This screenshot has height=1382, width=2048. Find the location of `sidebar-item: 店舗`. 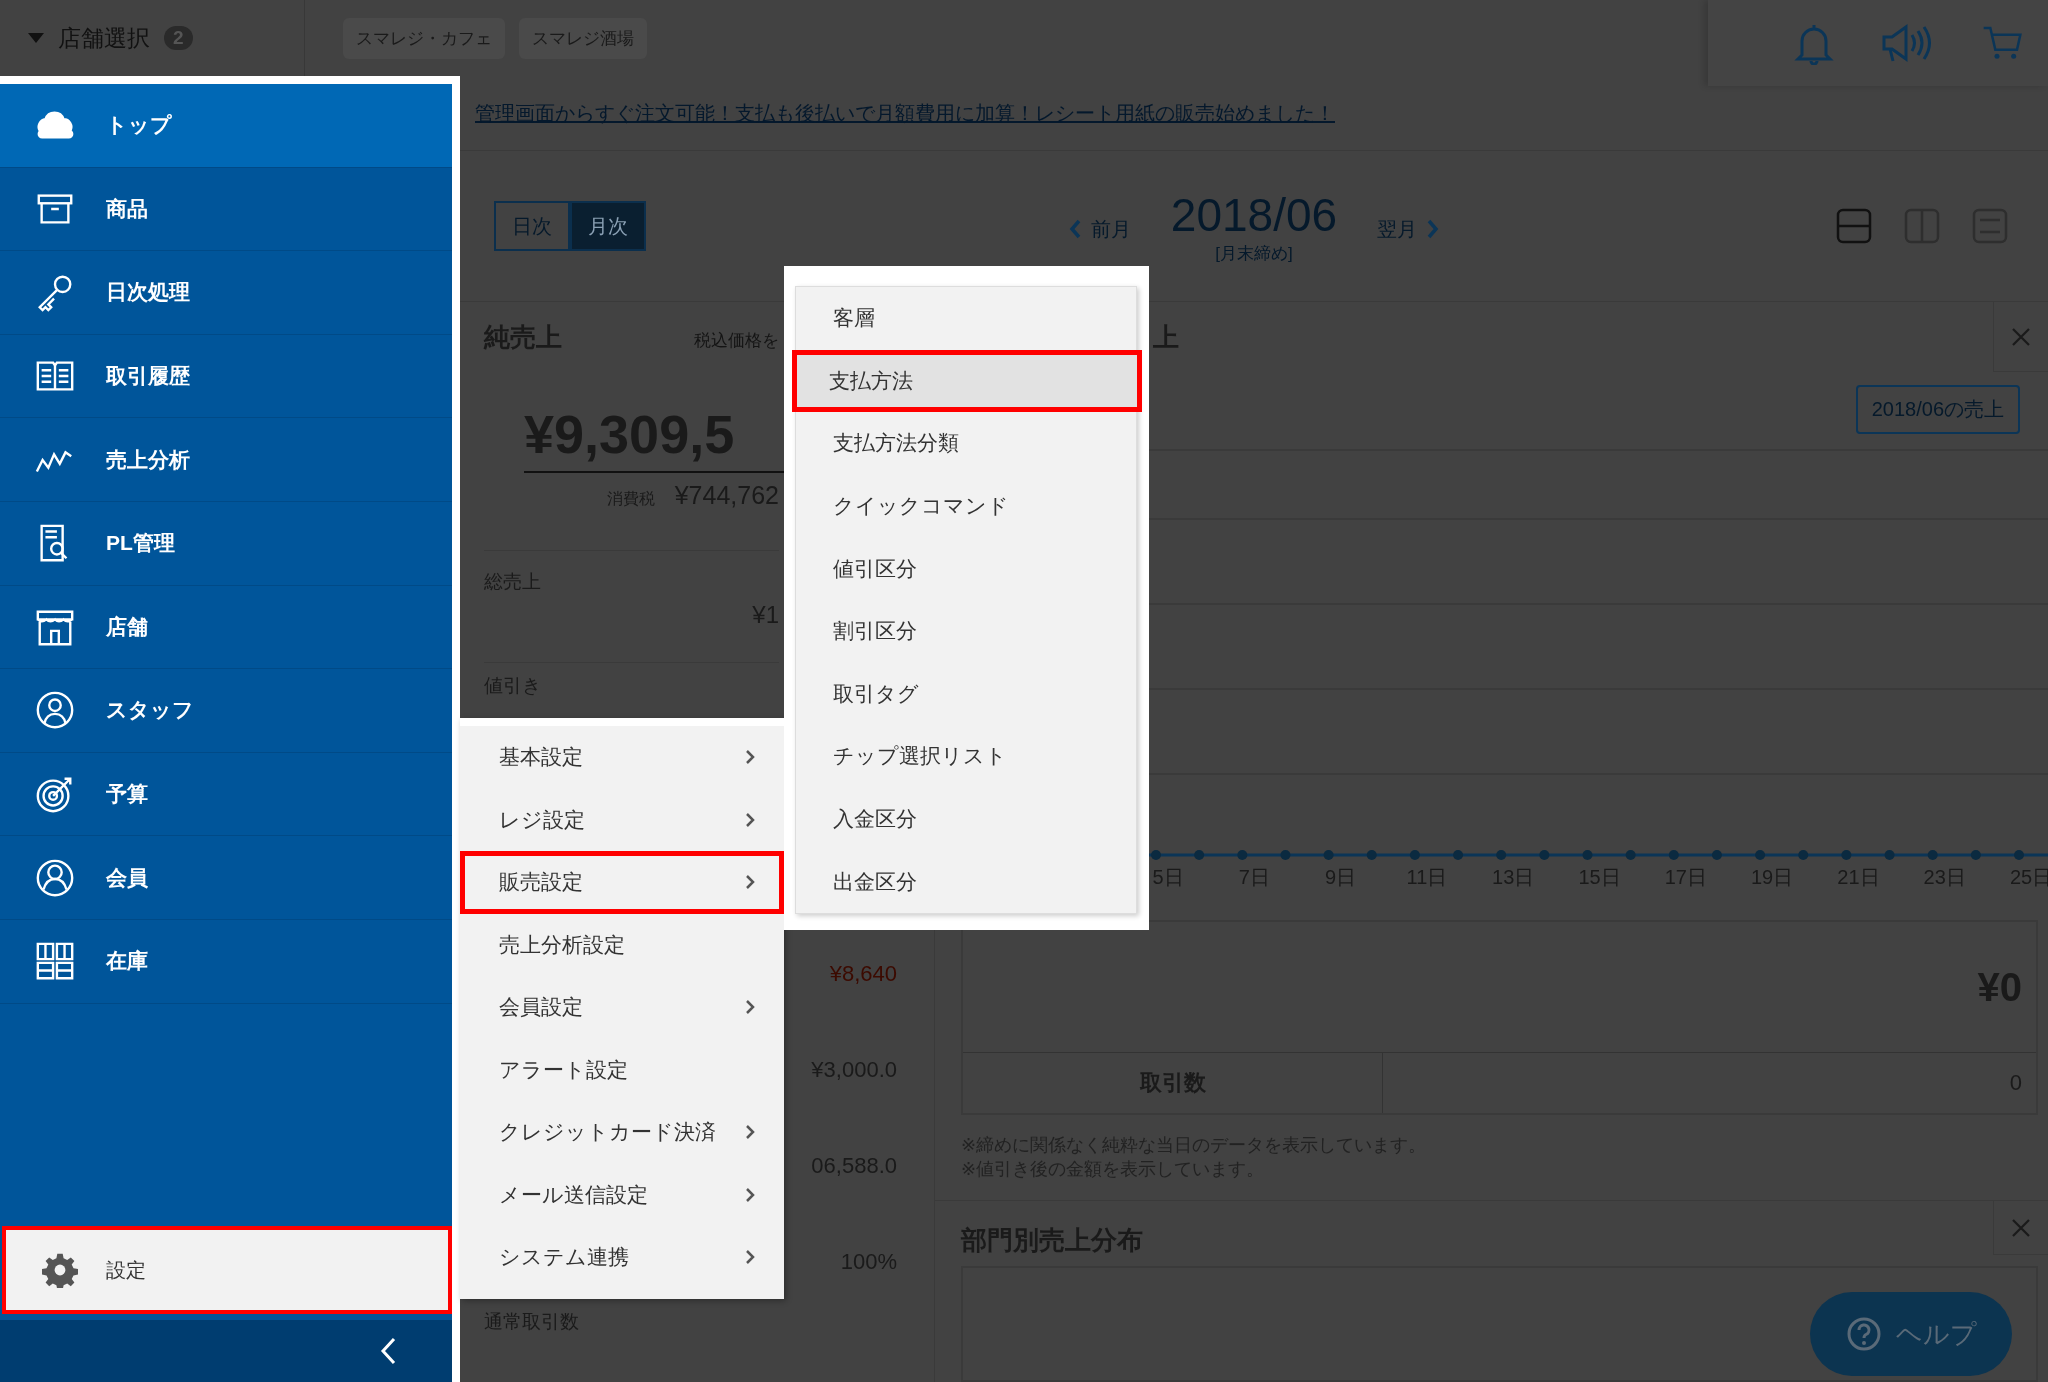

sidebar-item: 店舗 is located at coordinates (226, 627).